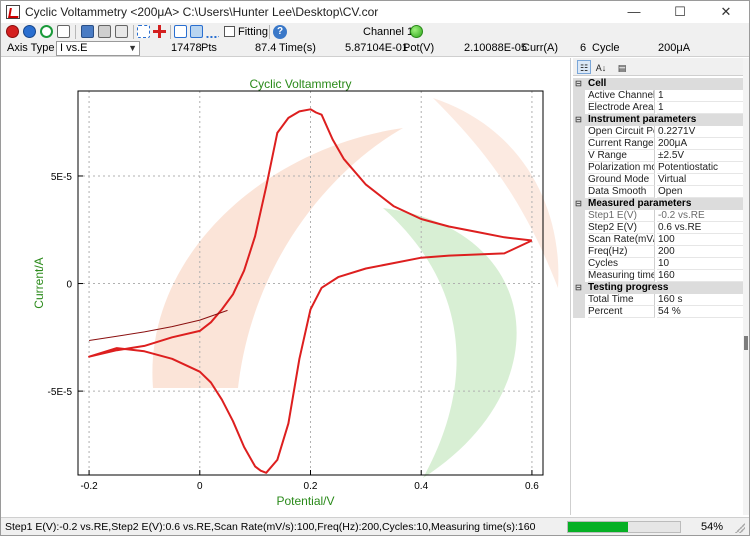 The height and width of the screenshot is (536, 750). What do you see at coordinates (700, 132) in the screenshot?
I see `property-value: 0.2271V` at bounding box center [700, 132].